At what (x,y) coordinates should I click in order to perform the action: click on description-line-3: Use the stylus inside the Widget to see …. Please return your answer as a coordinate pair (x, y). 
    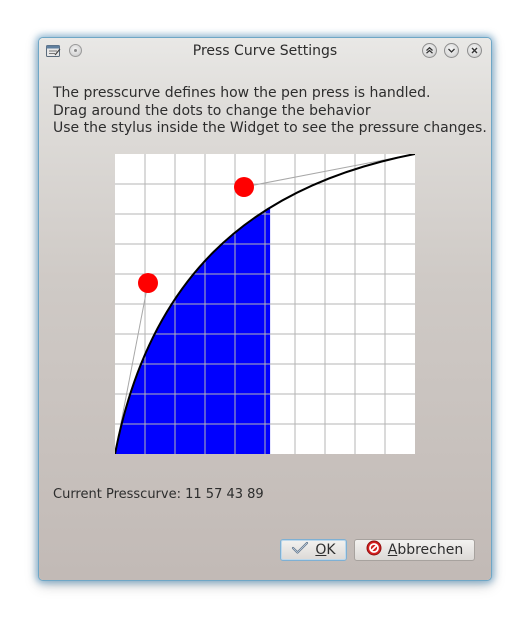
    Looking at the image, I should click on (270, 128).